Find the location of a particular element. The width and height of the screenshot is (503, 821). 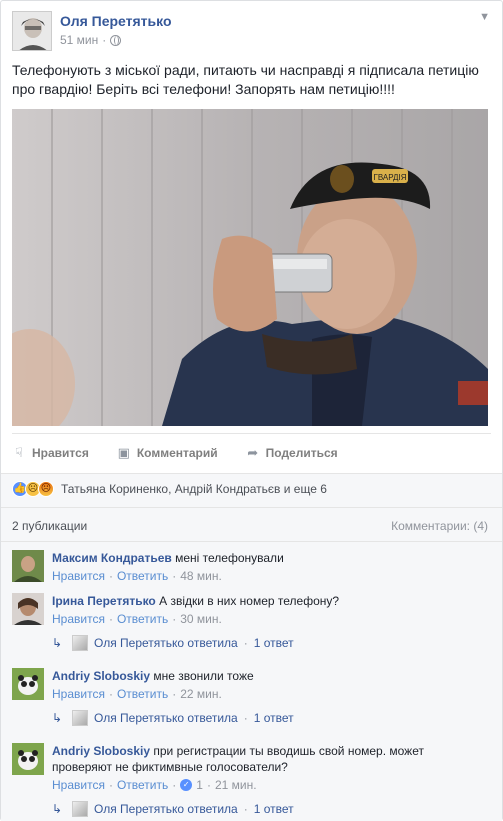

comments-count: Комментарии: (4) is located at coordinates (439, 526).